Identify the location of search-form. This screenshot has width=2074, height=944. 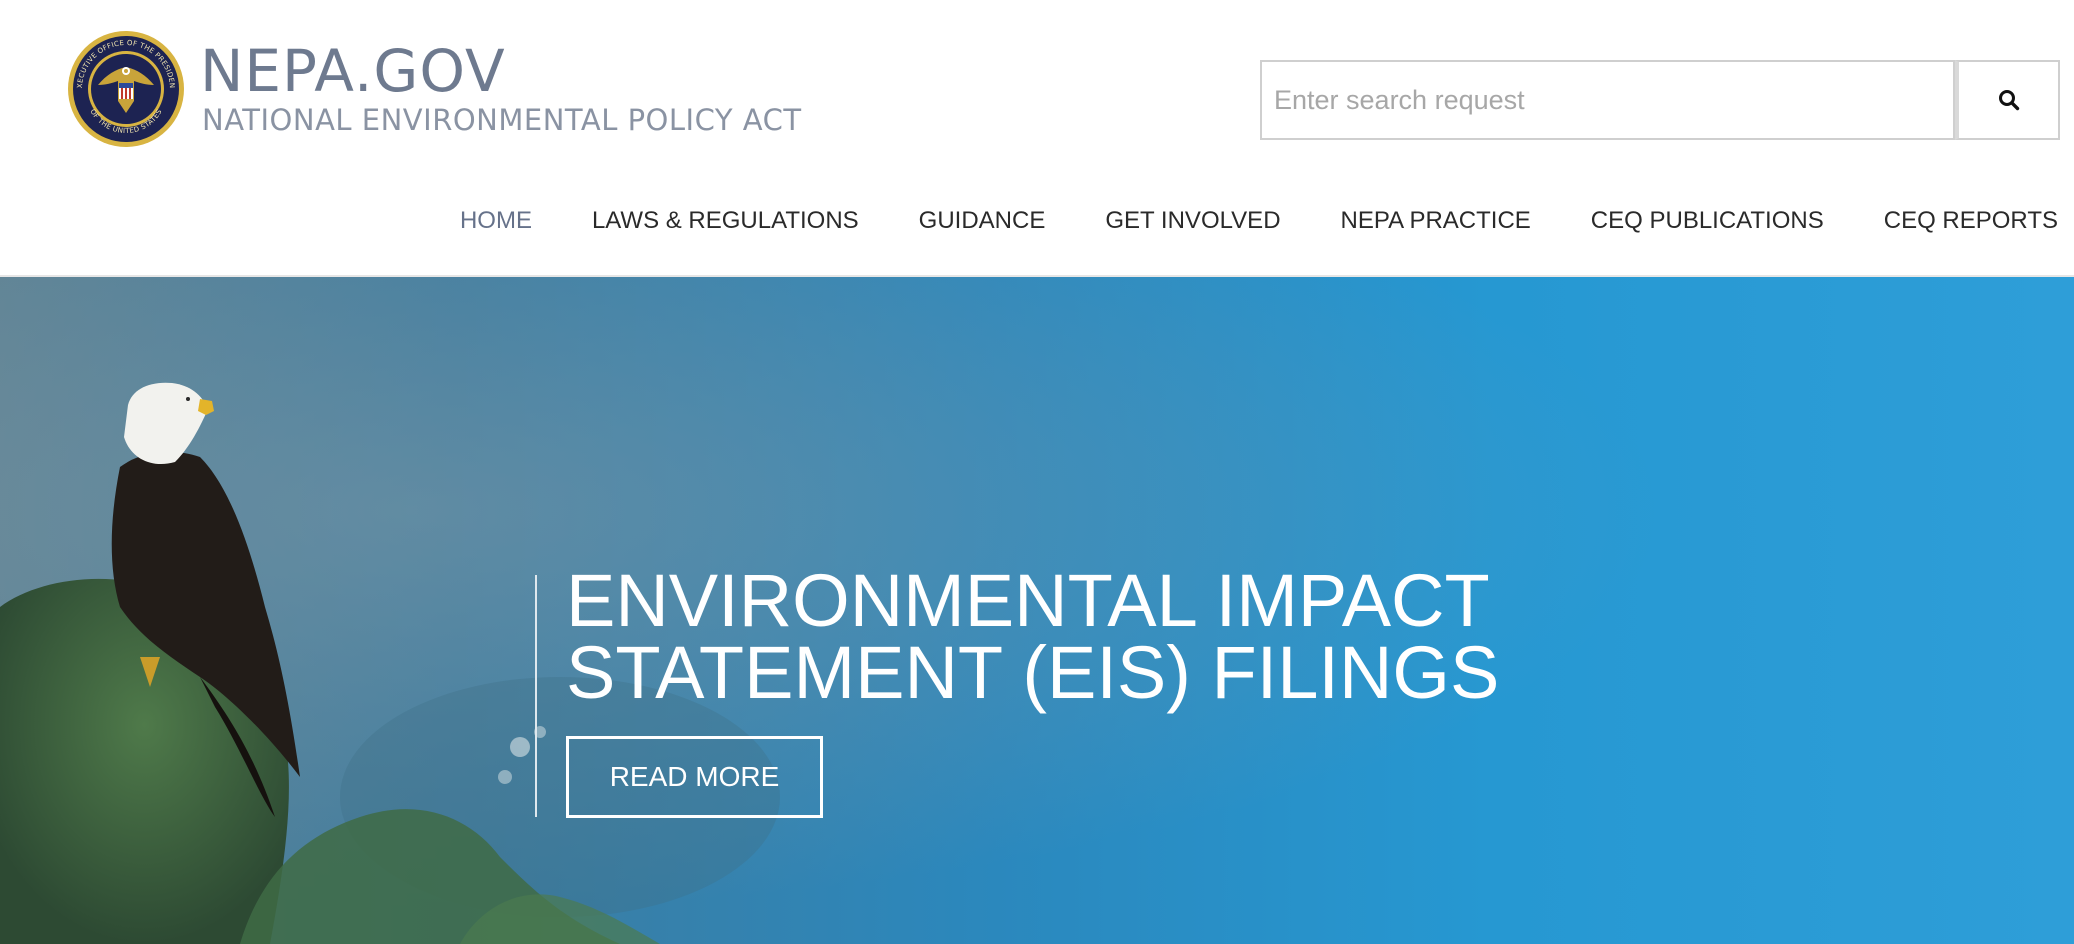
(1660, 100).